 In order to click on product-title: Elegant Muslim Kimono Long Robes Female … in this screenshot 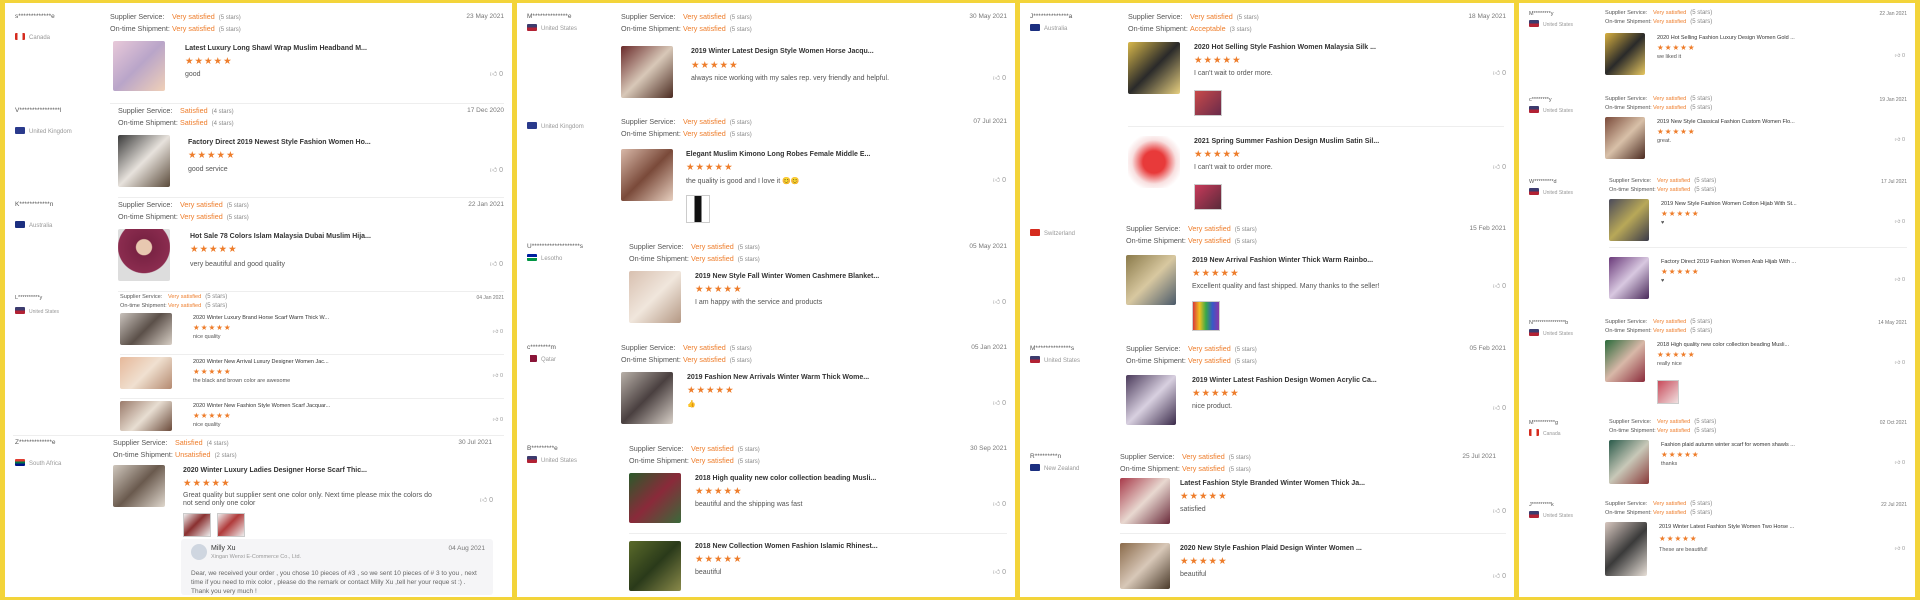, I will do `click(778, 154)`.